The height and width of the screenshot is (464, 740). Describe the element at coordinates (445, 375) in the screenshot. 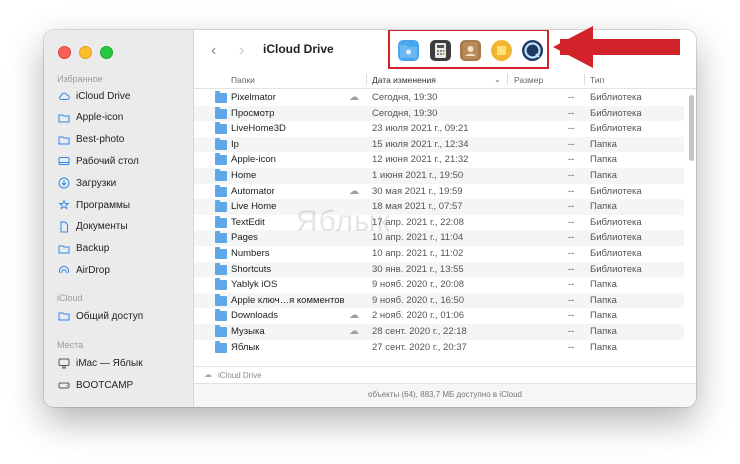

I see `path-bar: ☁ iCloud Drive` at that location.